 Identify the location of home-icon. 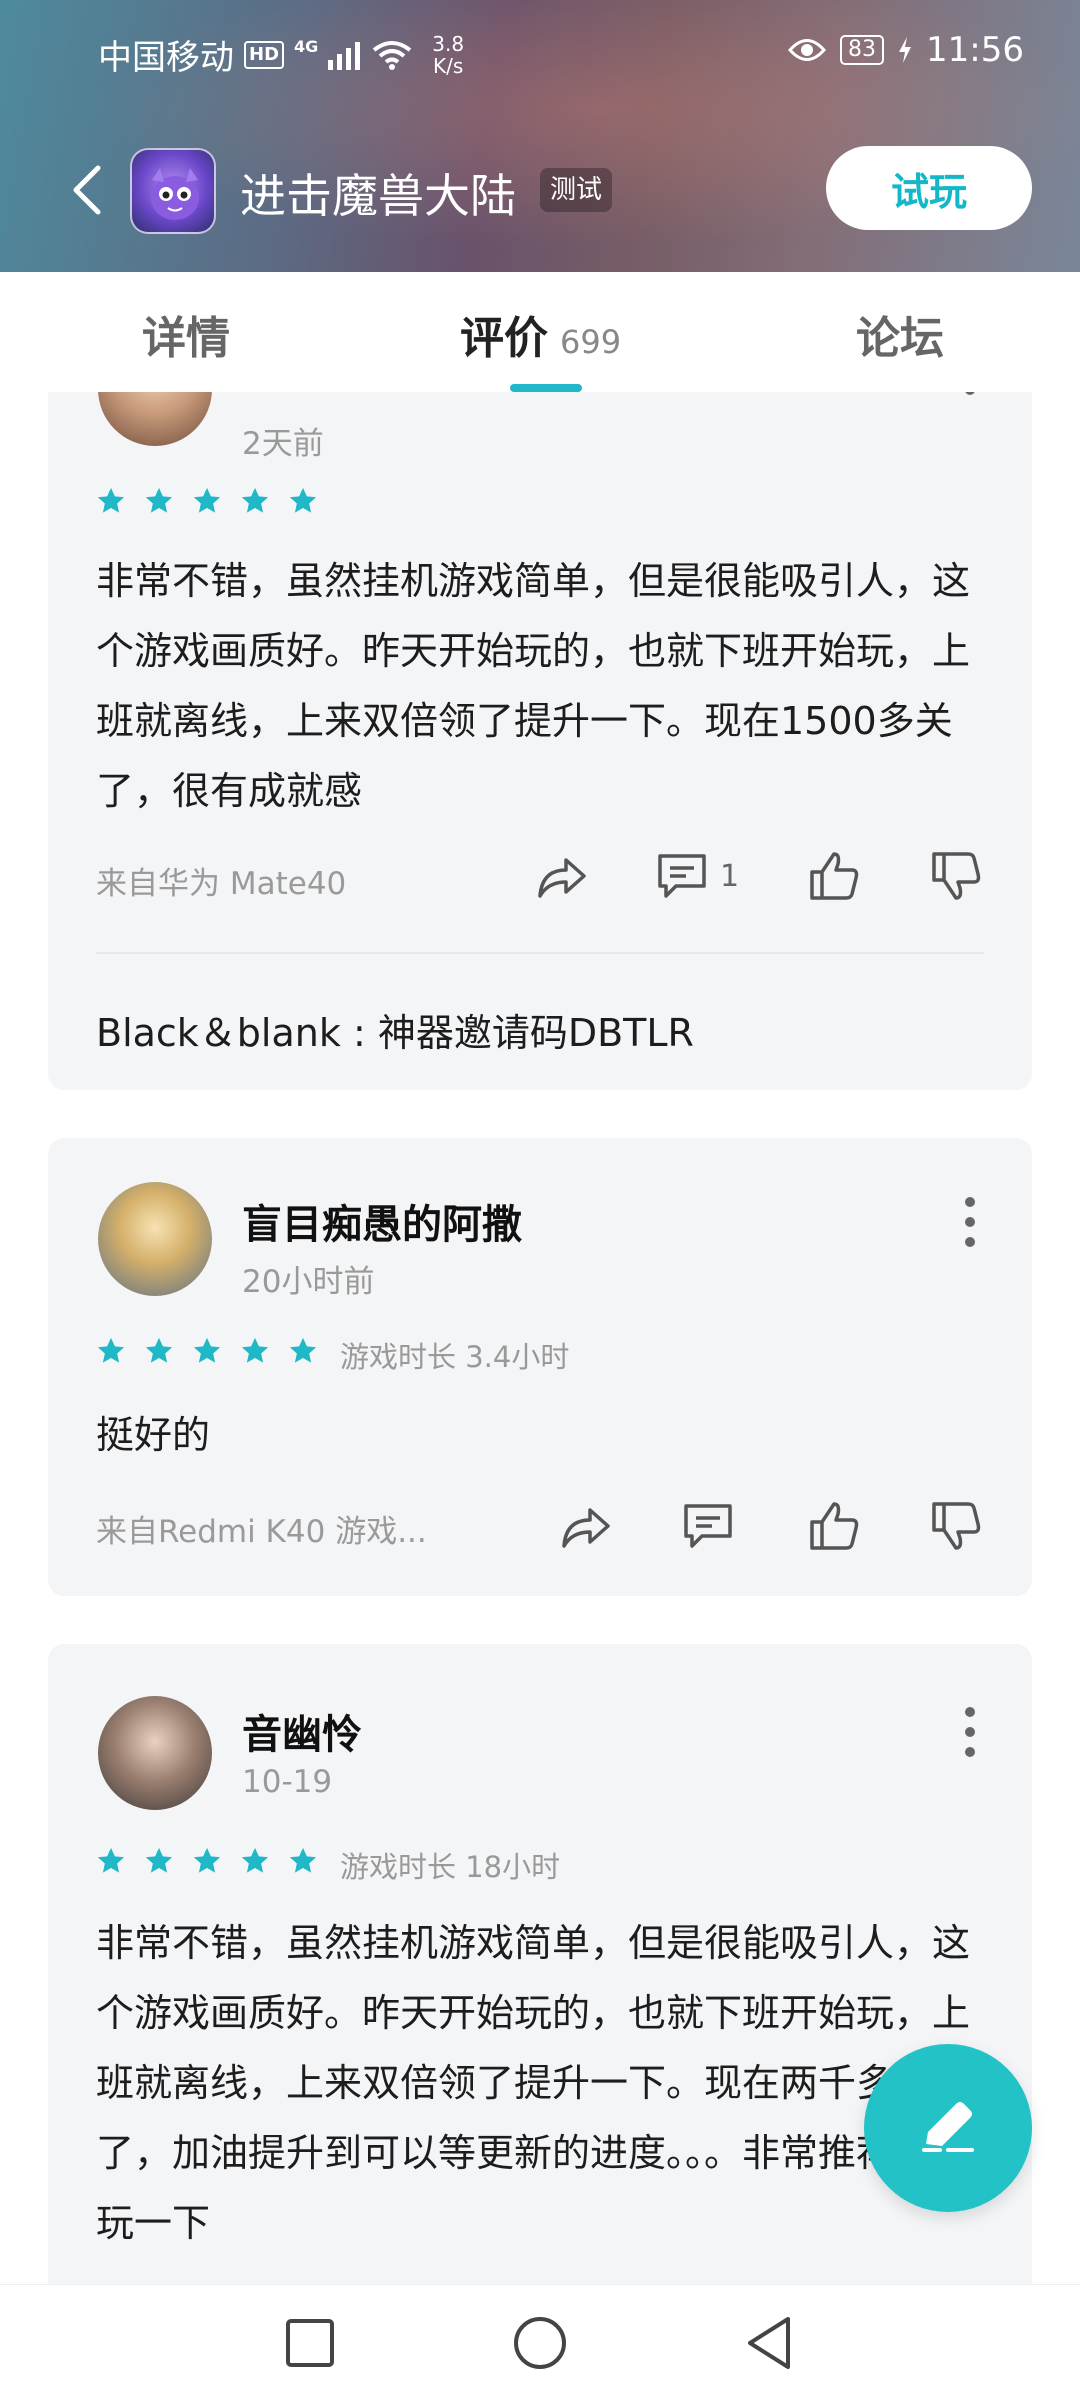
(540, 2343).